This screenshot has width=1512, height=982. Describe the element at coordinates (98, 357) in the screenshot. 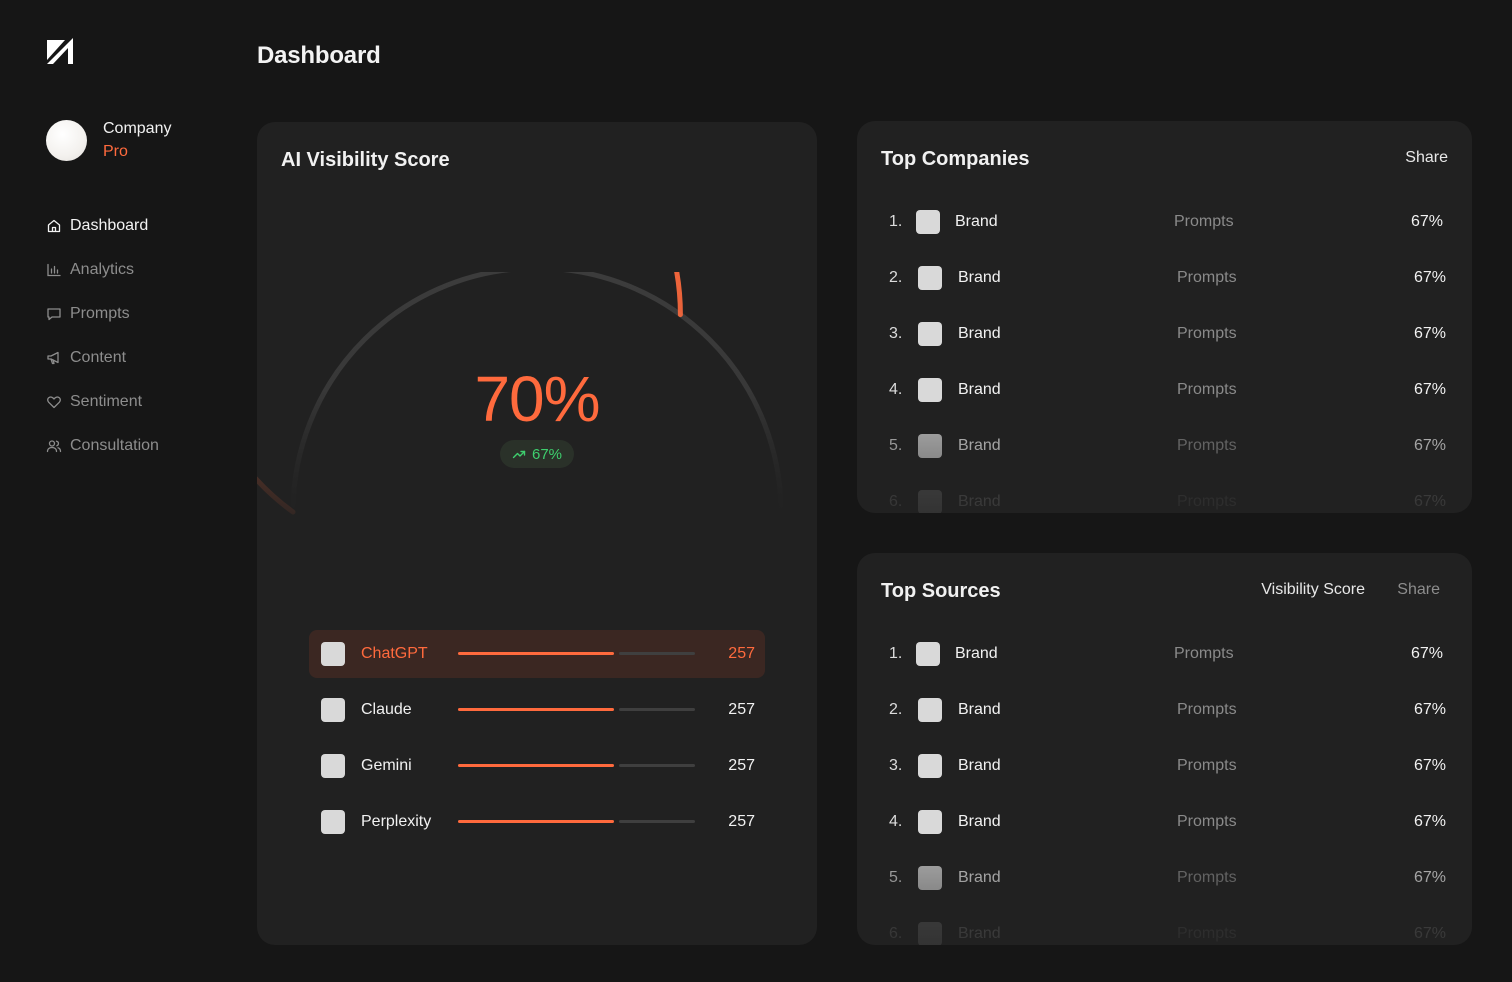

I see `sidebar-item-label: Content` at that location.